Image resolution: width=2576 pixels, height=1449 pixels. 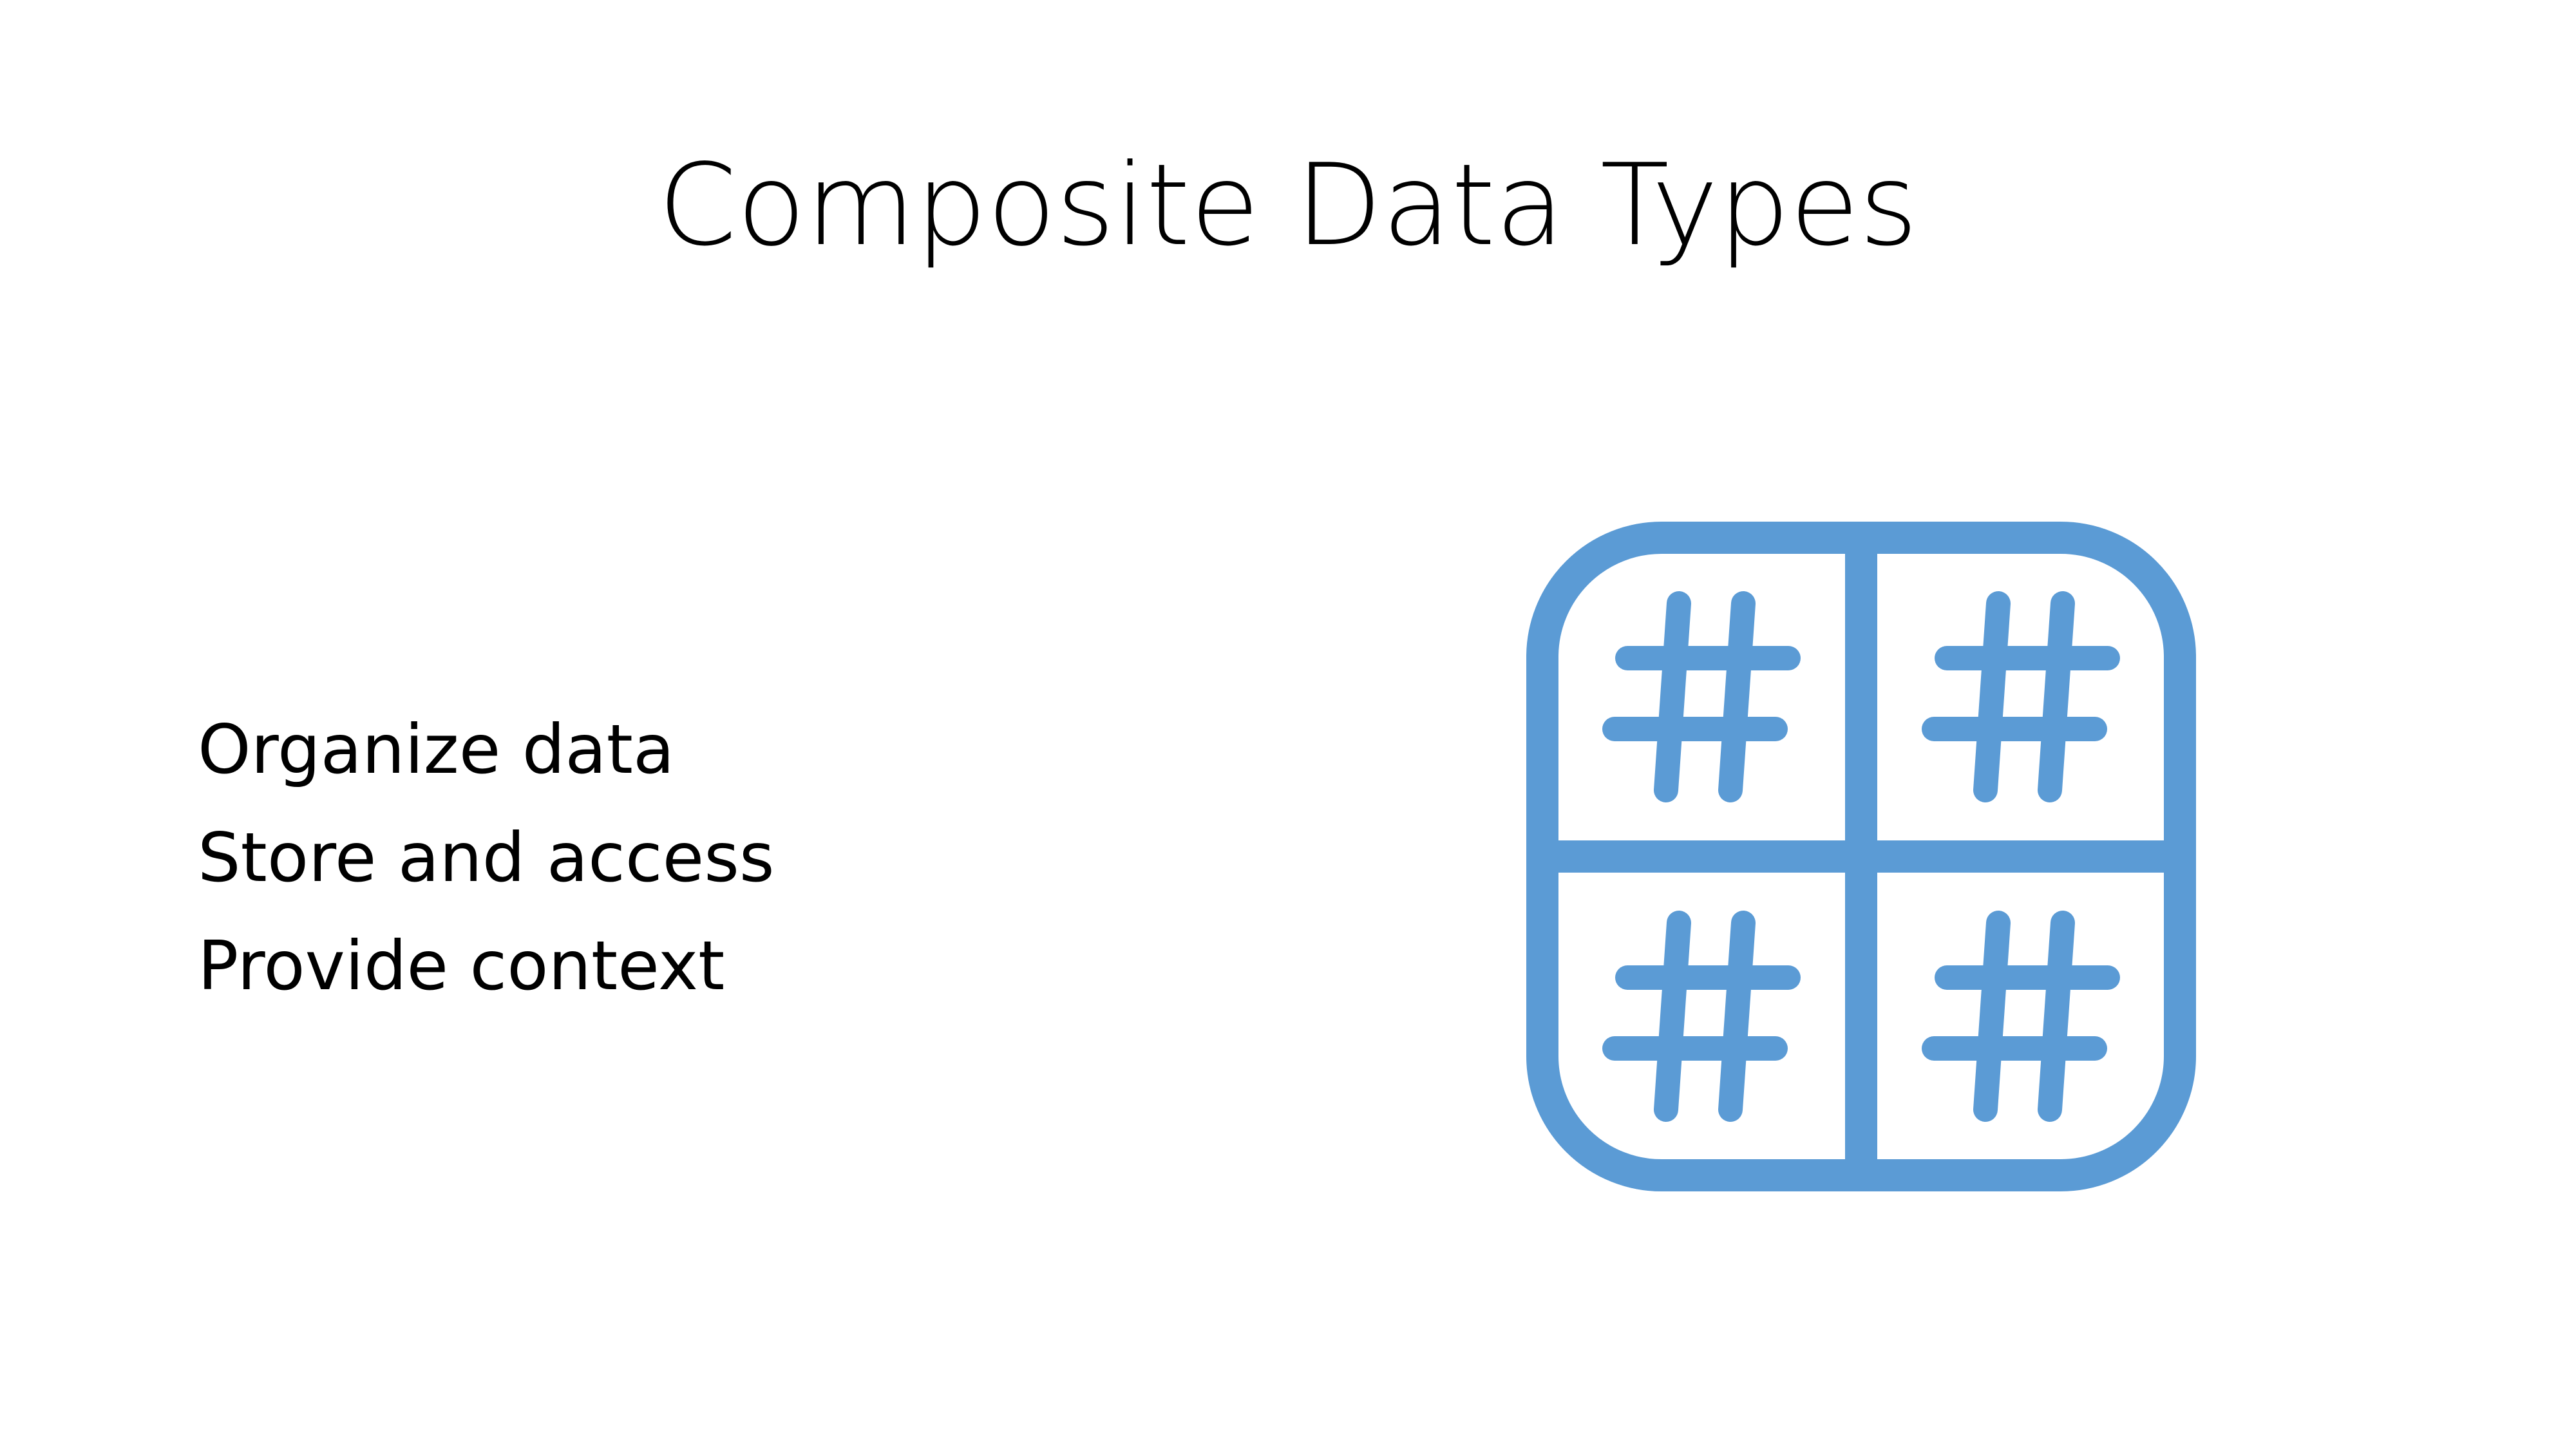 What do you see at coordinates (1288, 206) in the screenshot?
I see `slide-title: Composite Data Types` at bounding box center [1288, 206].